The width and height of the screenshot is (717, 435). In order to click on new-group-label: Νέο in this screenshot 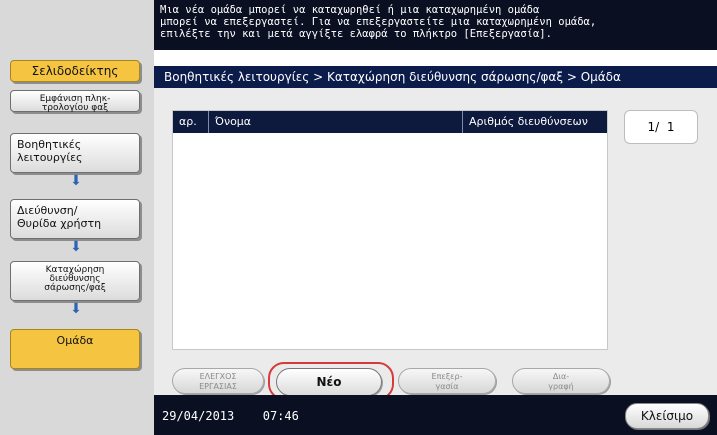, I will do `click(329, 382)`.